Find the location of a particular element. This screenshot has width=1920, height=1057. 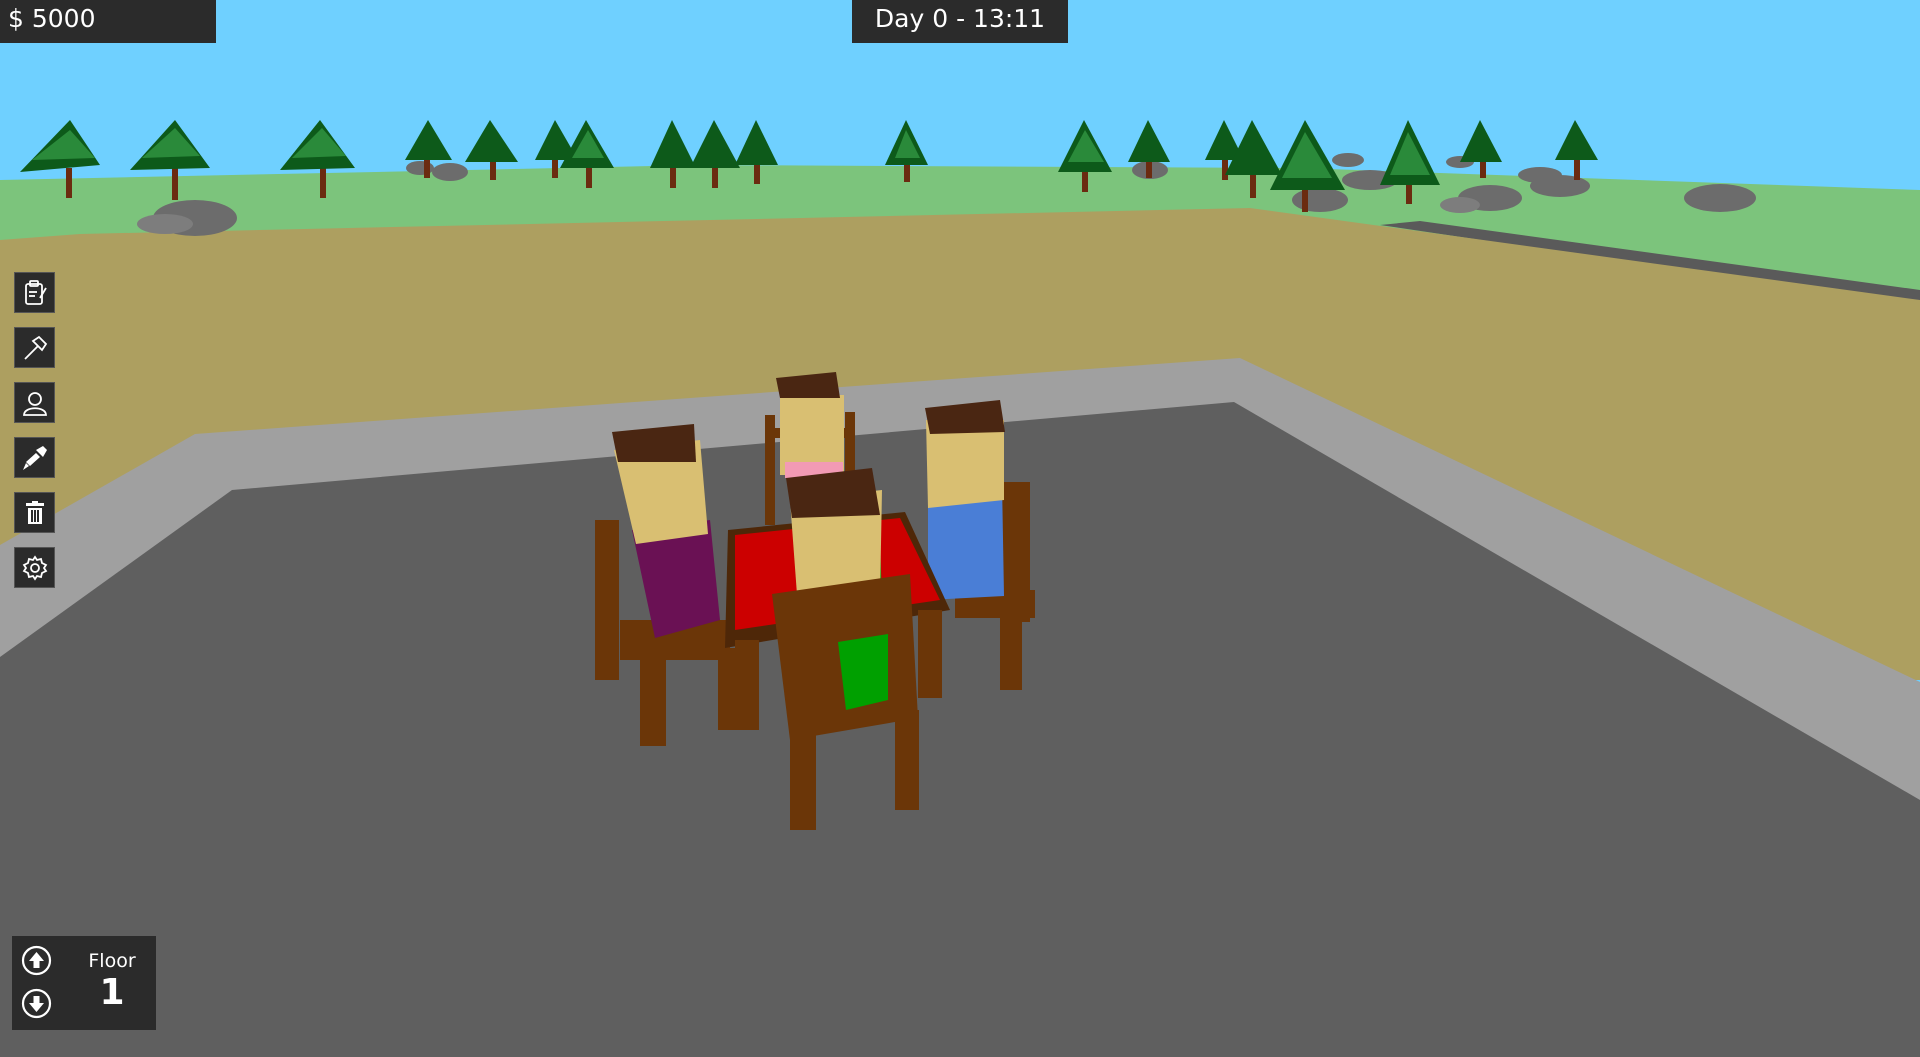

arrow-down-circle-icon is located at coordinates (36, 1003).